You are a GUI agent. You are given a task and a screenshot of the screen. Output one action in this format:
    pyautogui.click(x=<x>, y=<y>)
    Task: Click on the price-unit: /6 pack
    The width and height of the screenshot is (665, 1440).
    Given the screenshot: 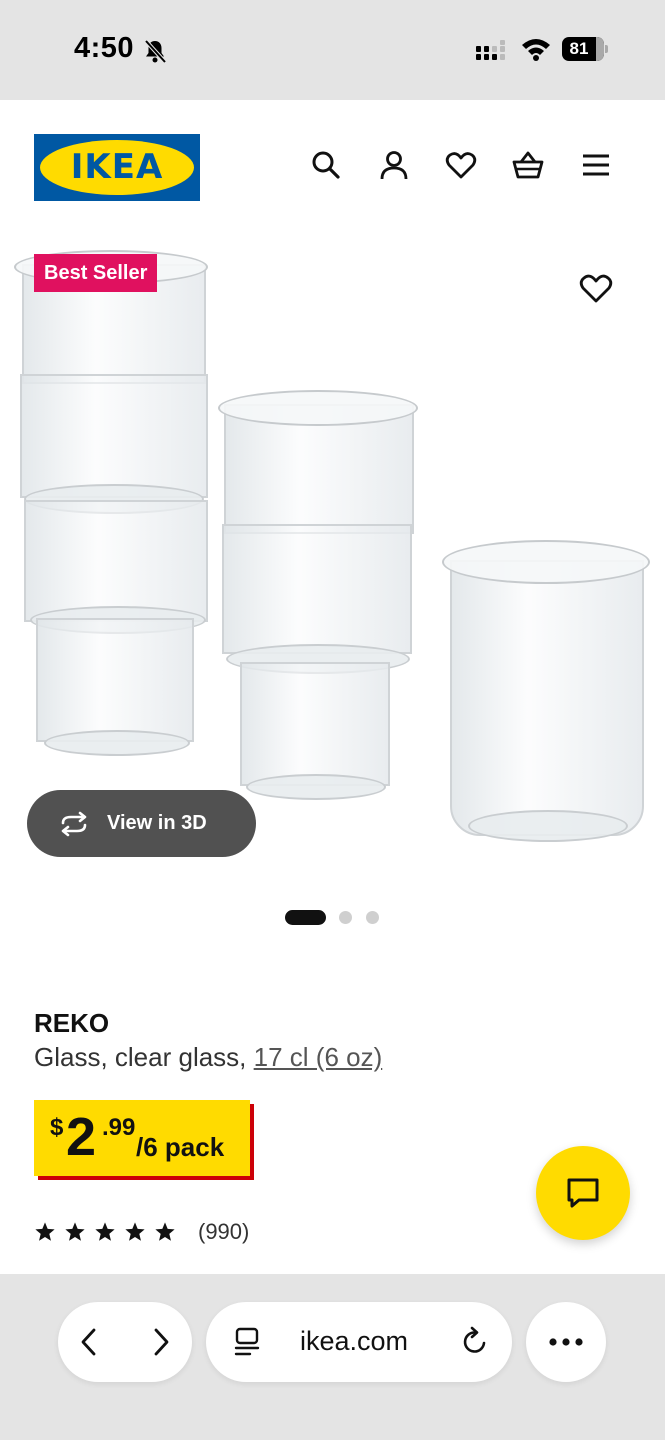 What is the action you would take?
    pyautogui.click(x=180, y=1147)
    